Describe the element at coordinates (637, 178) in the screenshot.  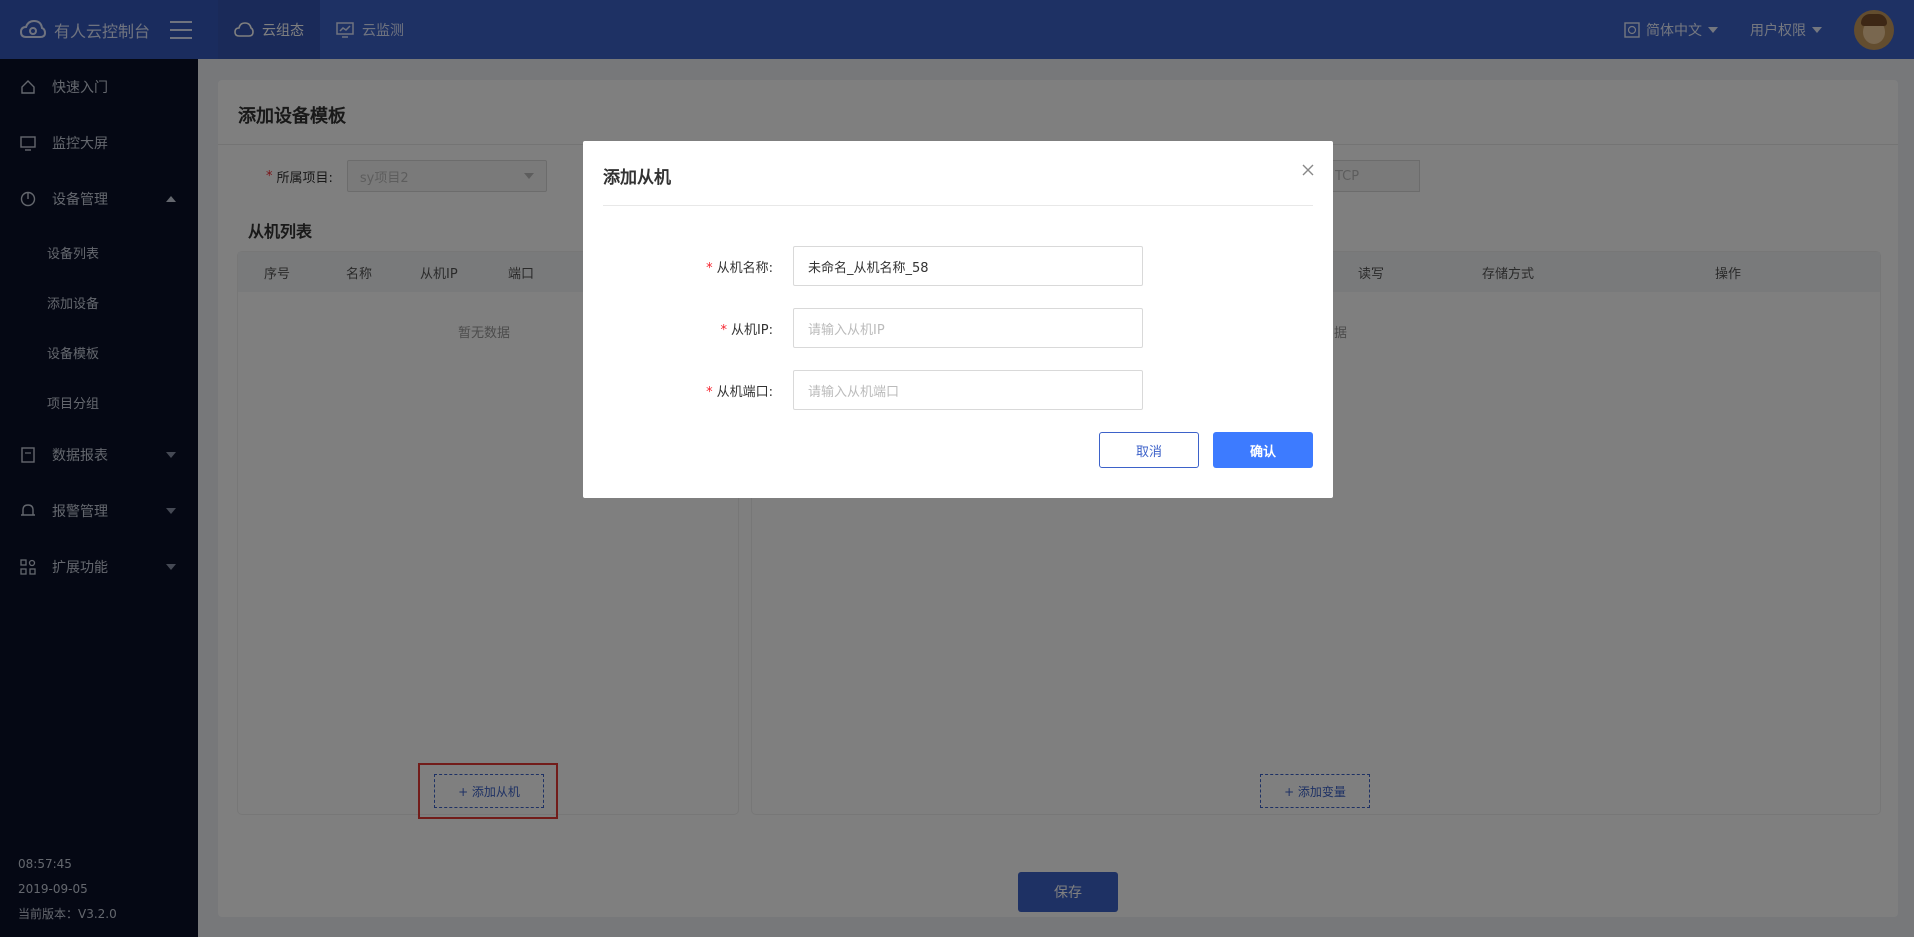
I see `dialog-title: 添加从机` at that location.